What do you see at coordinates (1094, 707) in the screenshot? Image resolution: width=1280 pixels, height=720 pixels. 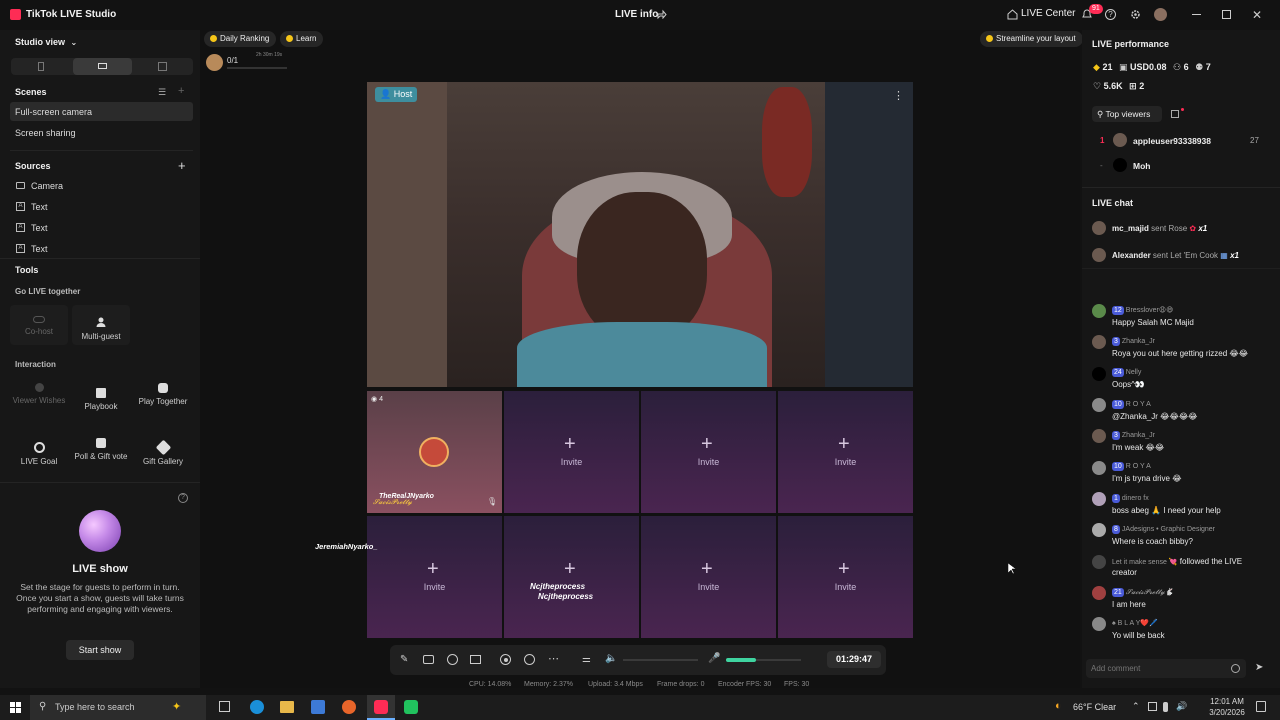 I see `weather-text: 66°F Clear` at bounding box center [1094, 707].